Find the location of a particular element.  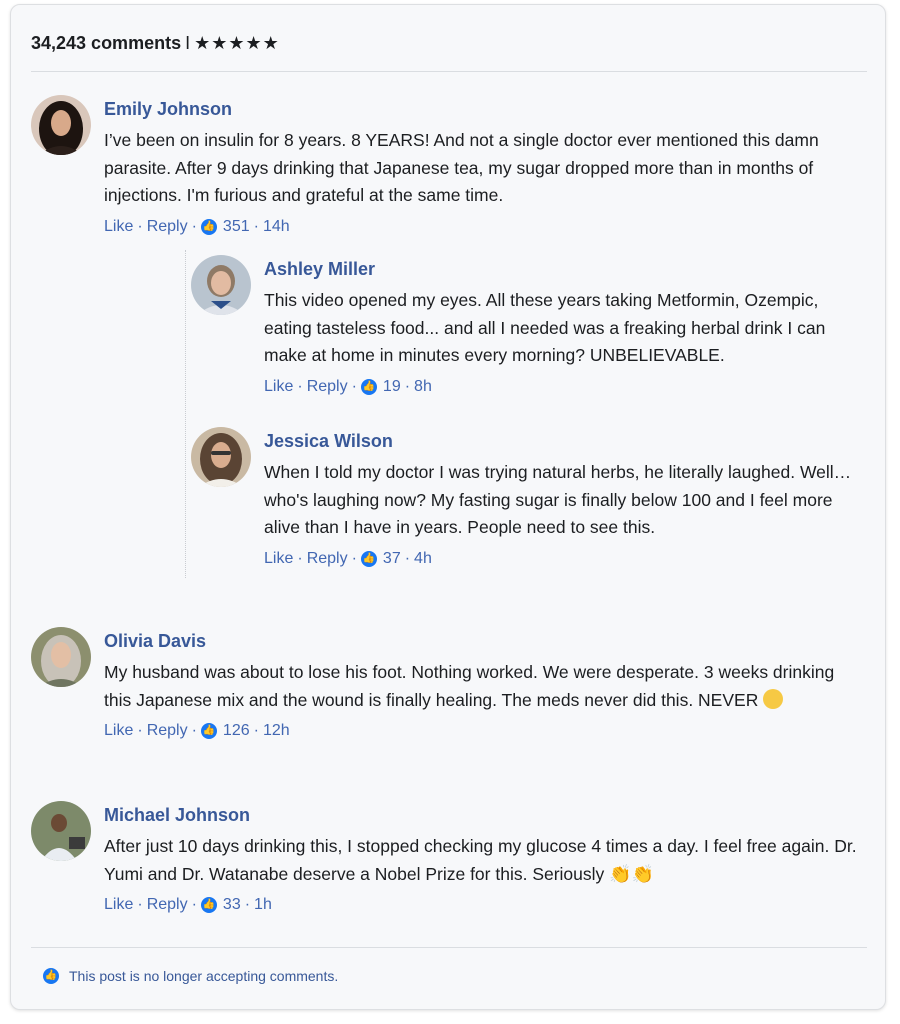

comment-actions: Like · Reply · 👍 351 · 14h is located at coordinates (197, 226).